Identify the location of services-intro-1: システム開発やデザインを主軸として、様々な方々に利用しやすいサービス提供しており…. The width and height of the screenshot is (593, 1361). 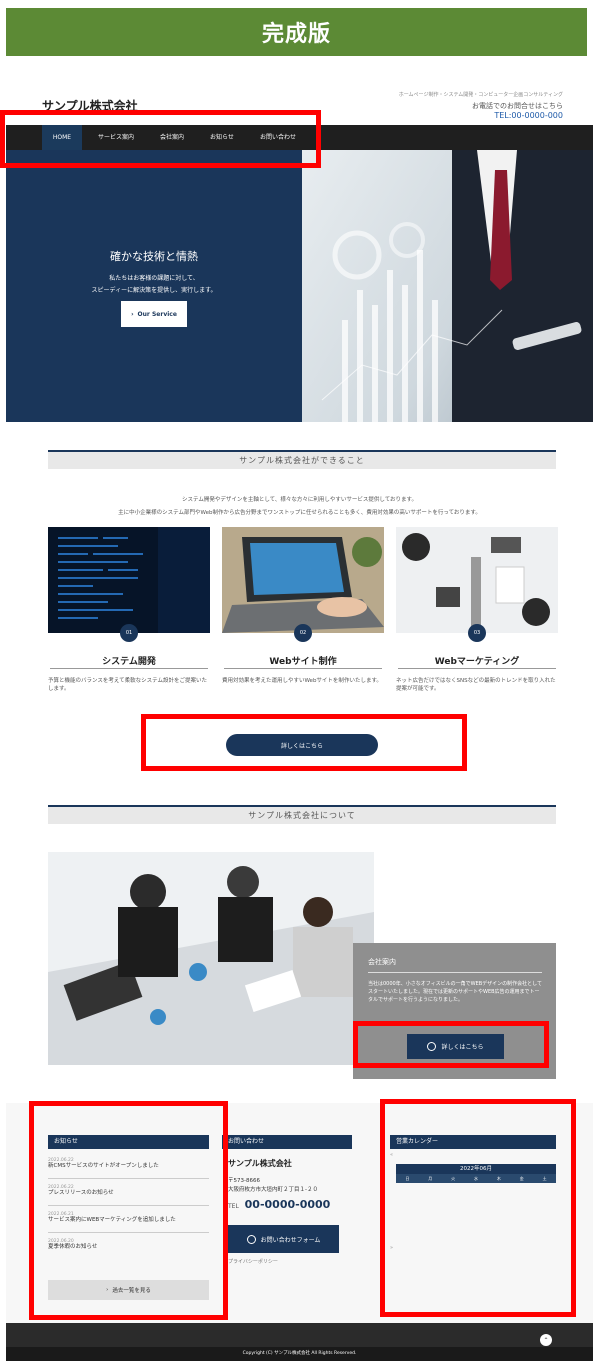
(299, 500).